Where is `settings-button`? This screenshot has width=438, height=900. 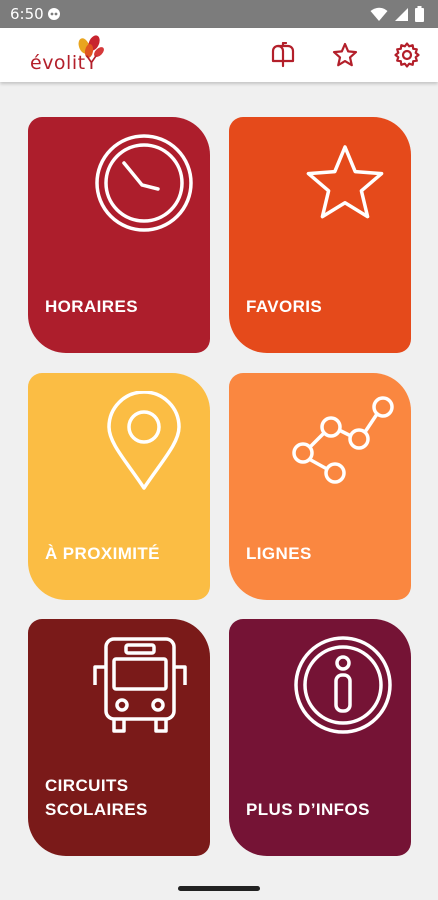
settings-button is located at coordinates (407, 55).